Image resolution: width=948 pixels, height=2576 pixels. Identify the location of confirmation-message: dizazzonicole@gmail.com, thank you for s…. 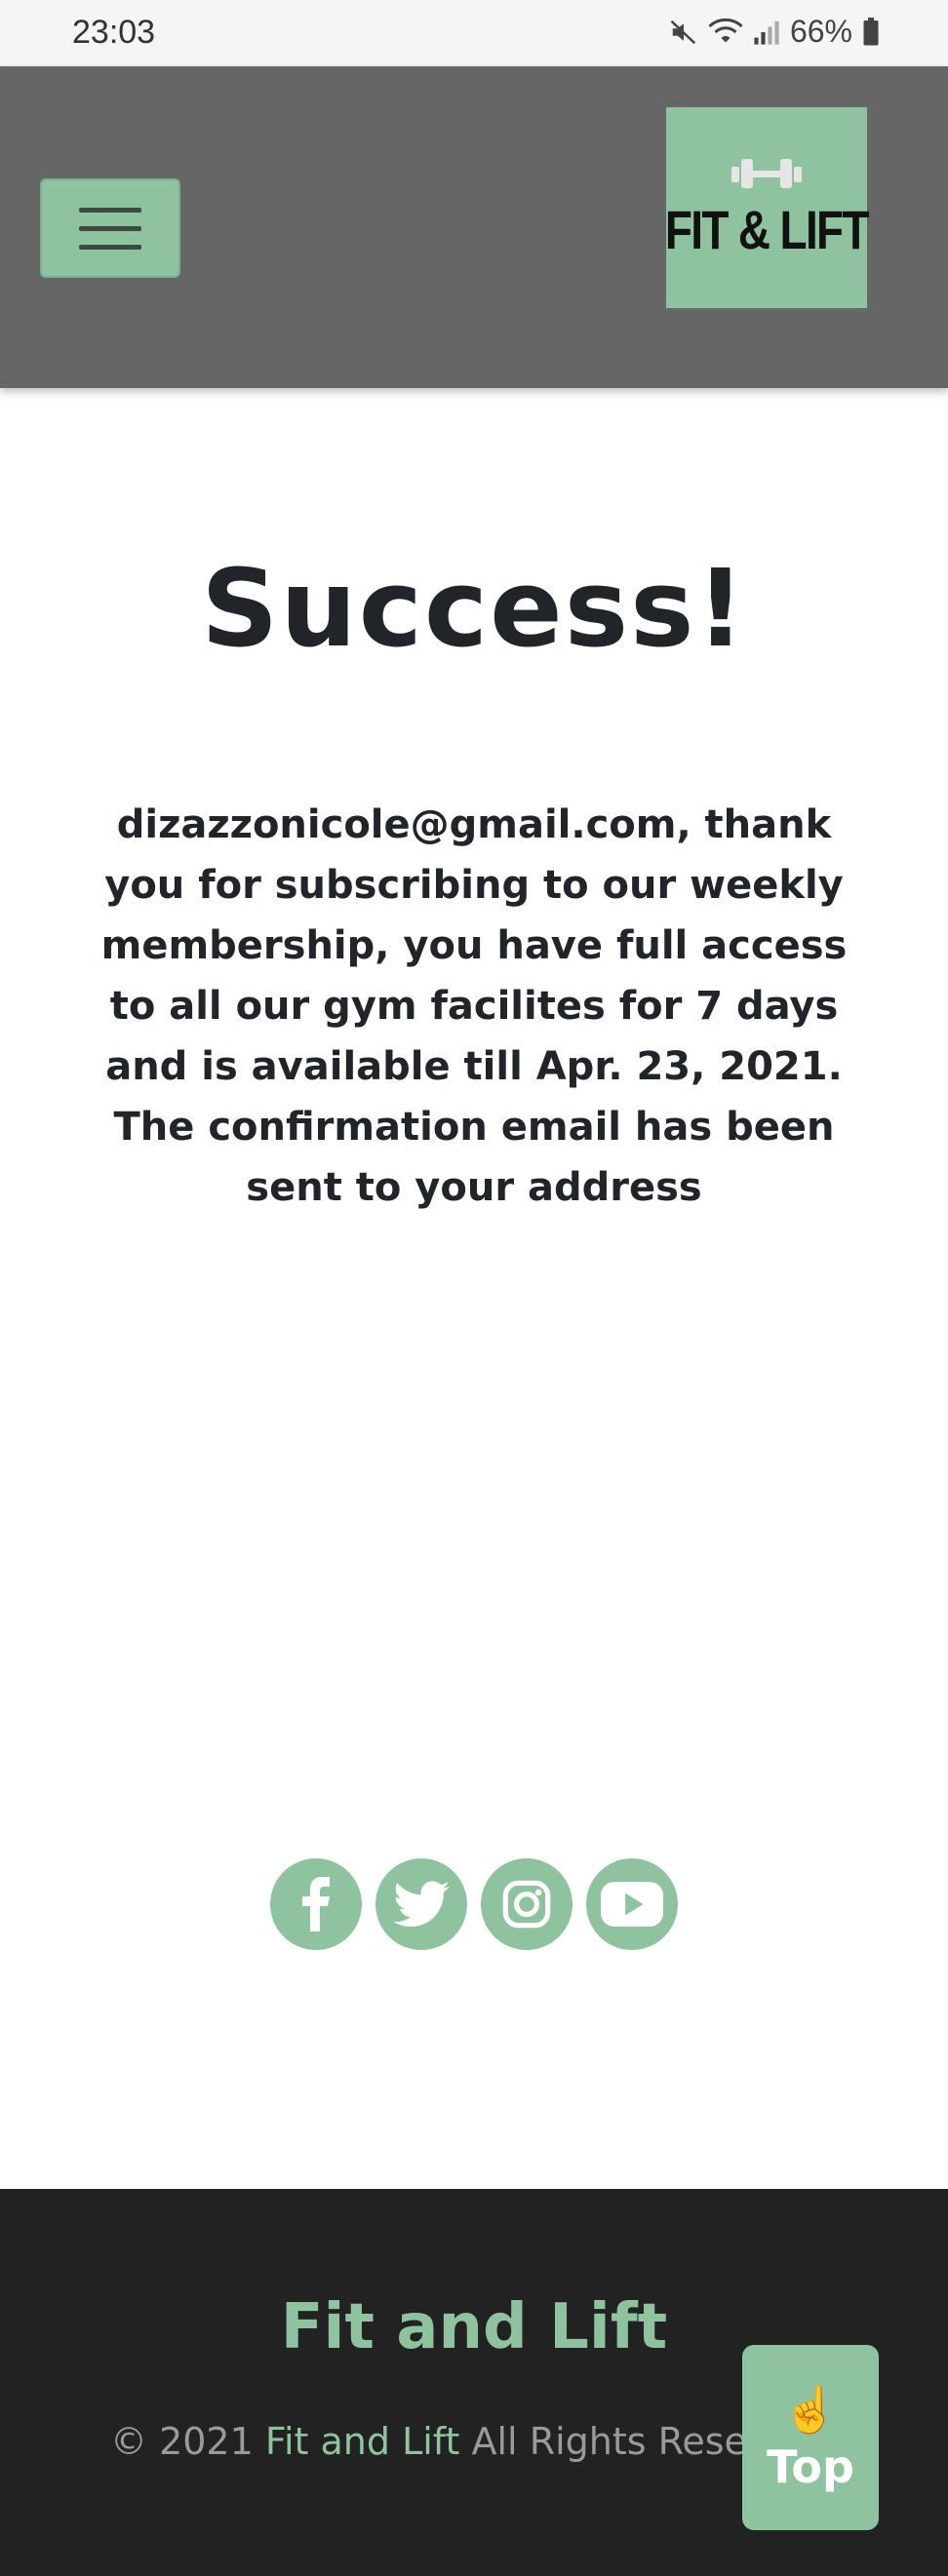
(474, 1006).